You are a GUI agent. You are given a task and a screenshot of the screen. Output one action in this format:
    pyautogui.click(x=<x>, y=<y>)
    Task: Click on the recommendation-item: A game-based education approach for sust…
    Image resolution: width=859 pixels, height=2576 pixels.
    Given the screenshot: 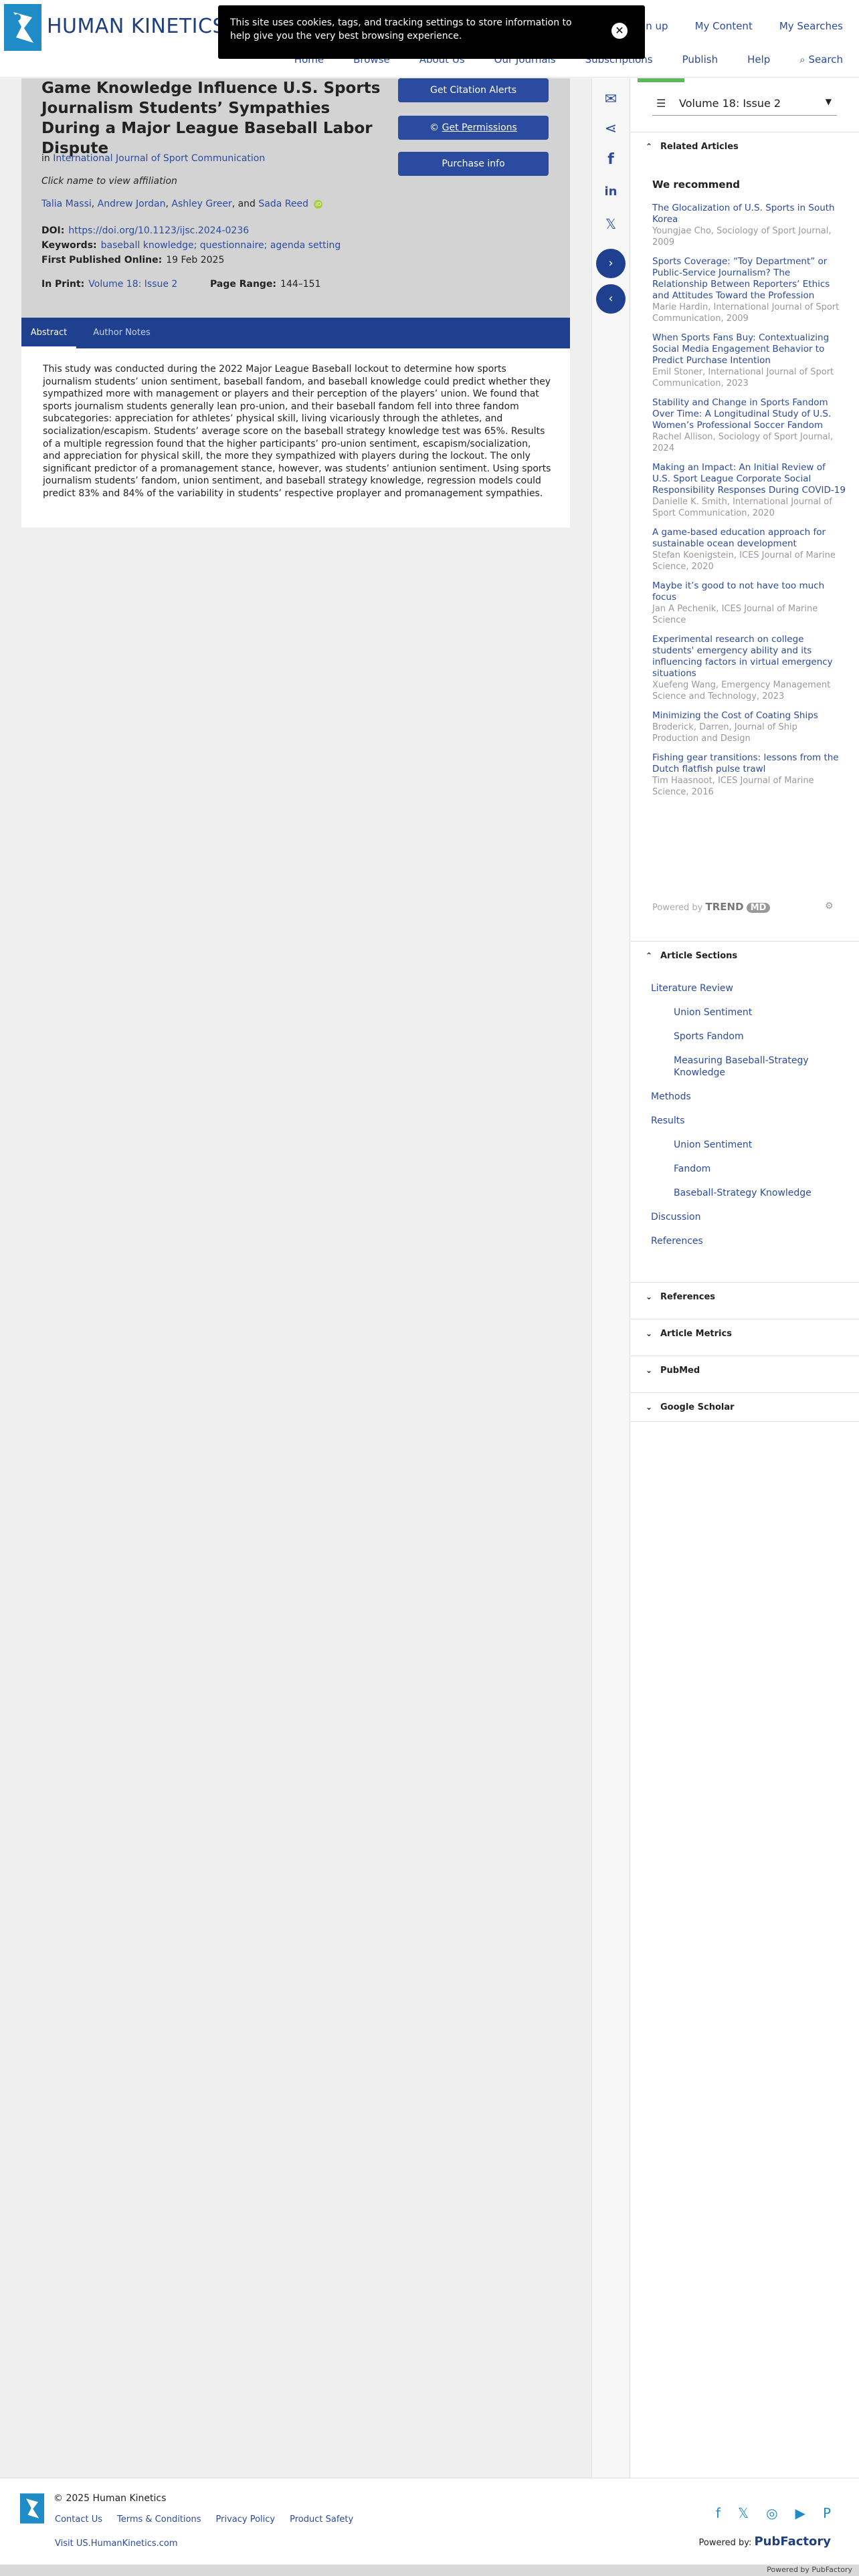 What is the action you would take?
    pyautogui.click(x=749, y=549)
    